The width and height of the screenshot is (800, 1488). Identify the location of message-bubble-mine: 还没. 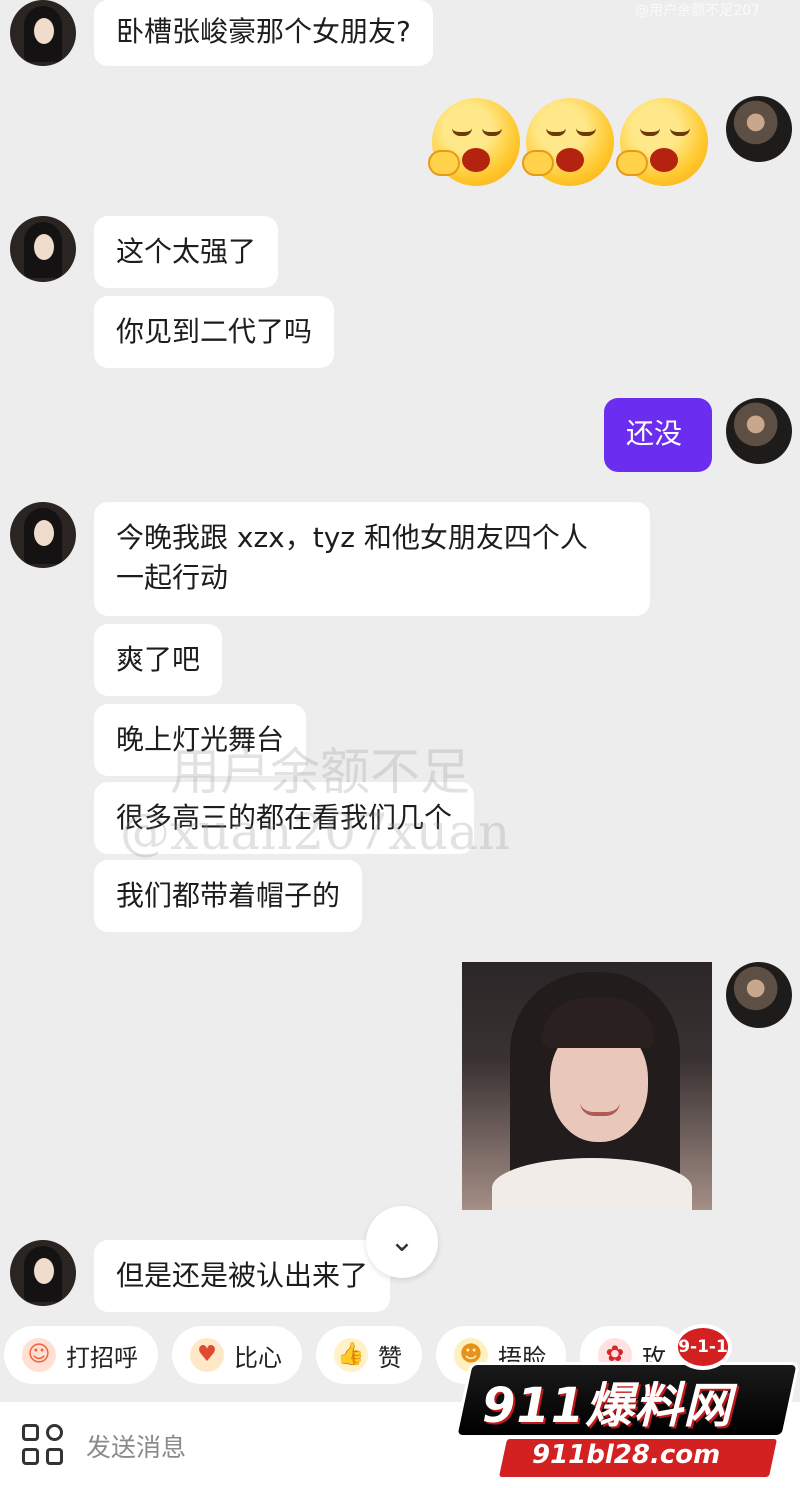
(658, 435).